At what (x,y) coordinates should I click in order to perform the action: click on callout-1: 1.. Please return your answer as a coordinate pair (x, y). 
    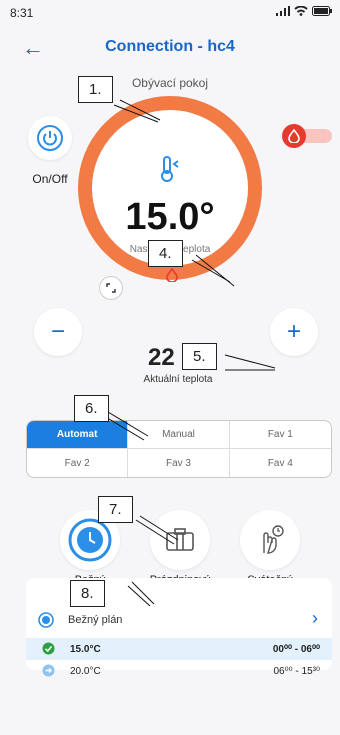
    Looking at the image, I should click on (95, 89).